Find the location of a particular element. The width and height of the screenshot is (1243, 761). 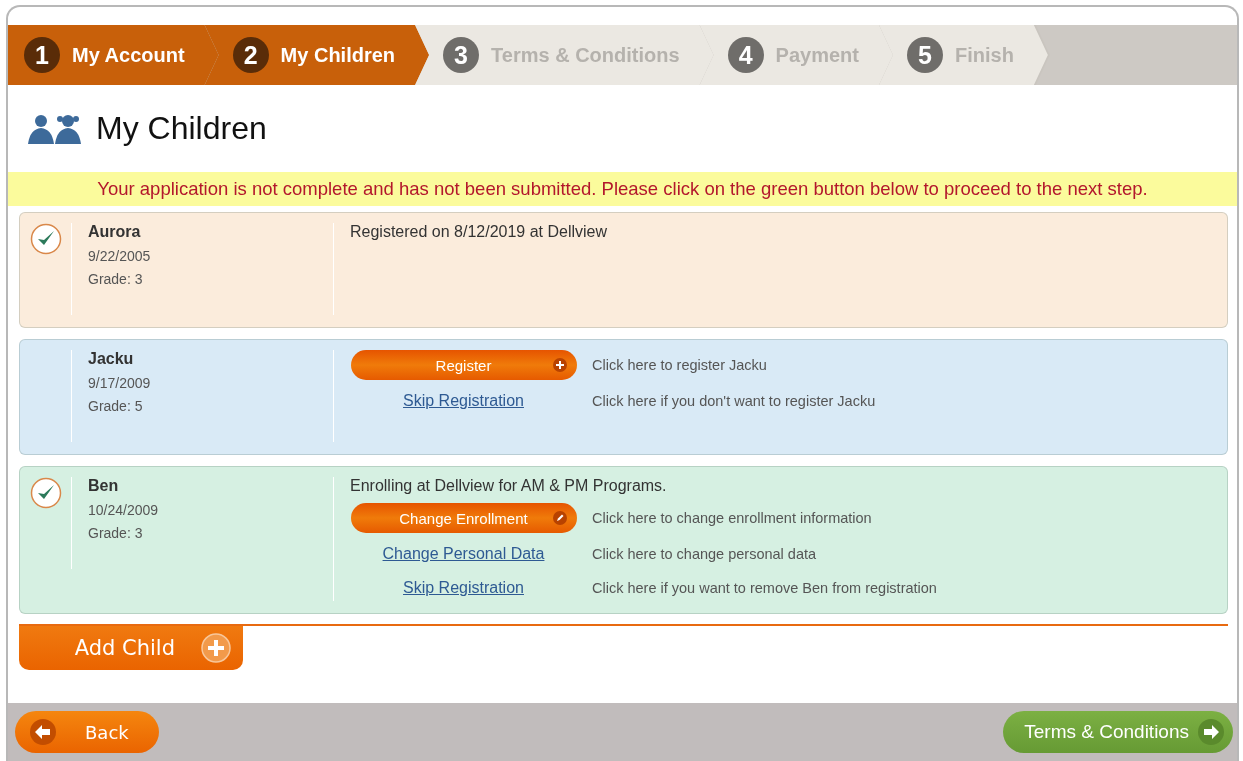

birth-date: 10/24/2009 is located at coordinates (124, 510).